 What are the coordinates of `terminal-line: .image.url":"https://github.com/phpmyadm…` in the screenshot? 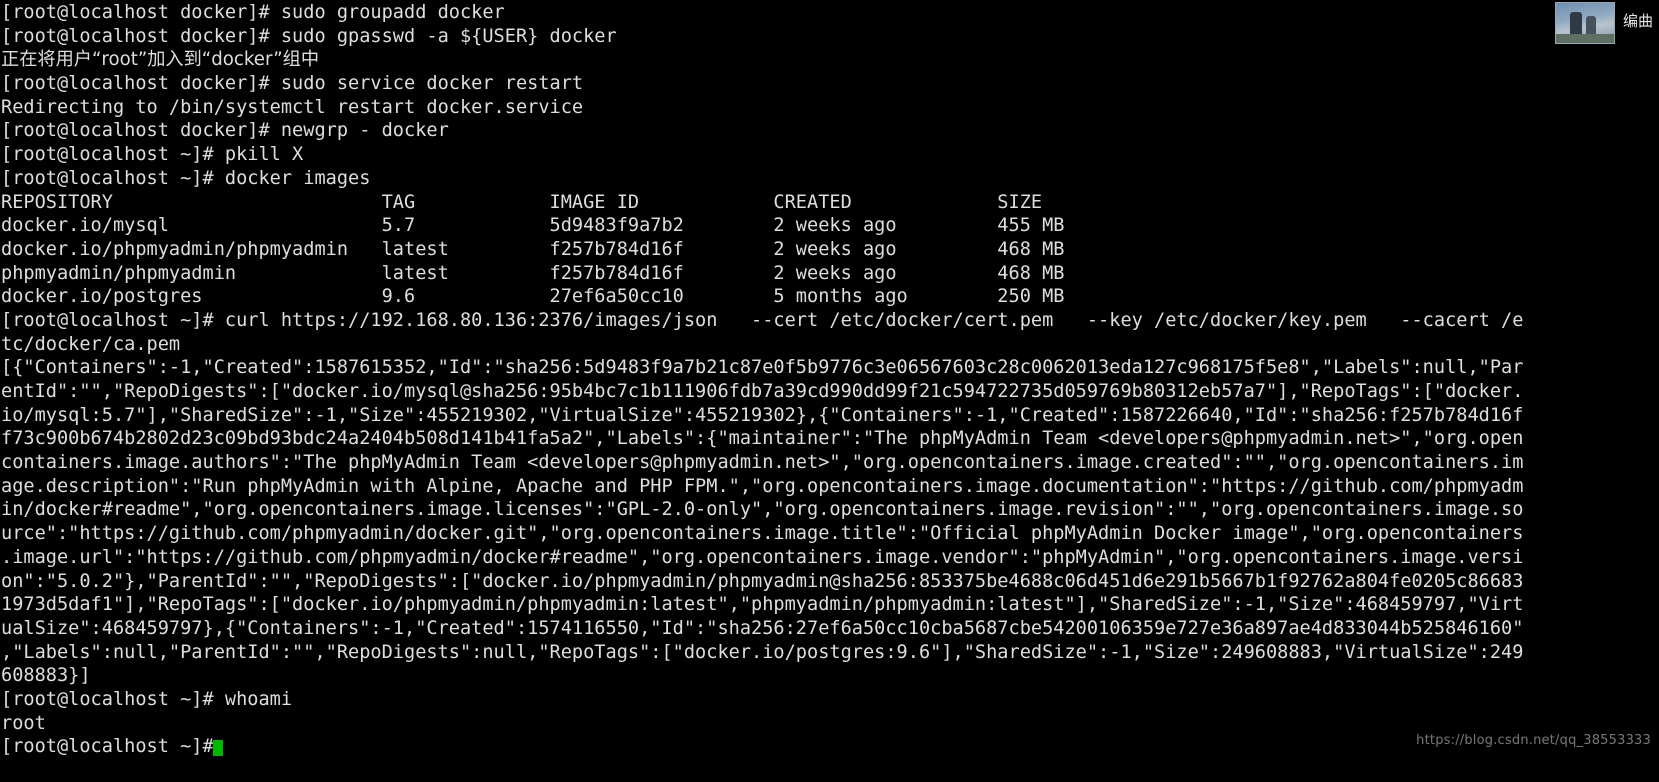 It's located at (762, 557).